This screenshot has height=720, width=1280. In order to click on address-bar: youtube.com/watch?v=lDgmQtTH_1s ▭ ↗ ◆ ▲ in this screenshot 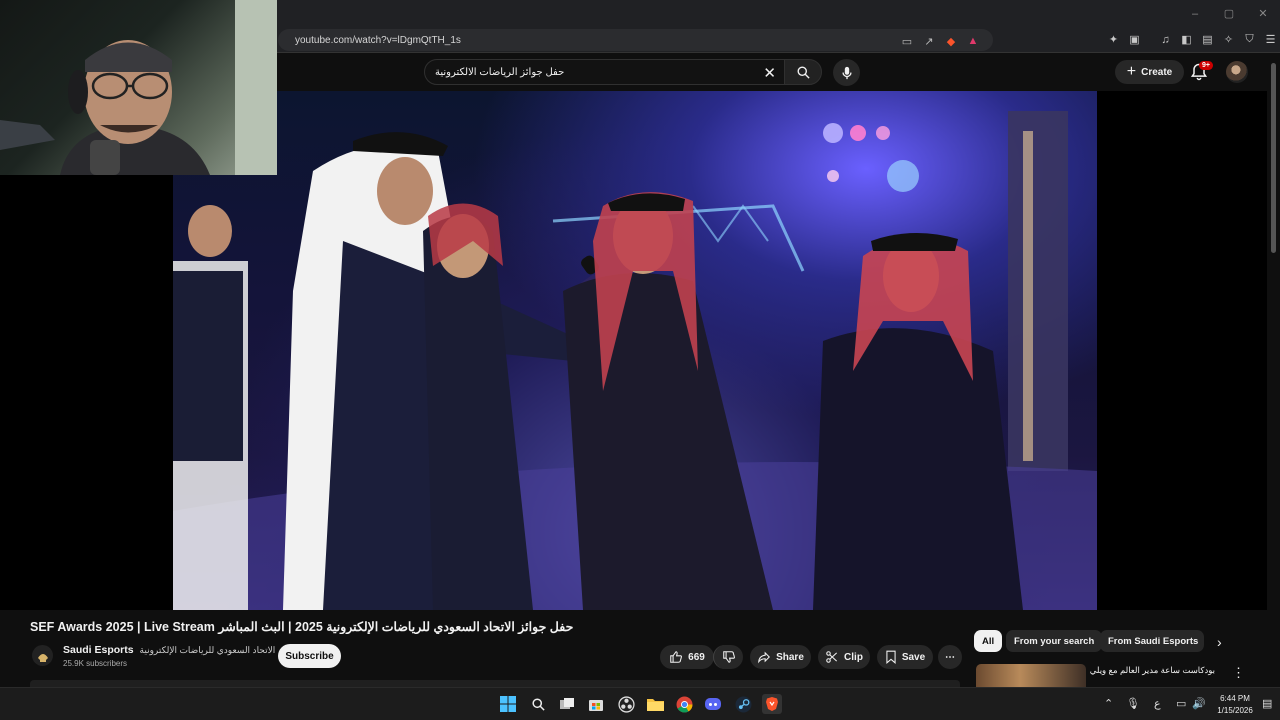, I will do `click(635, 40)`.